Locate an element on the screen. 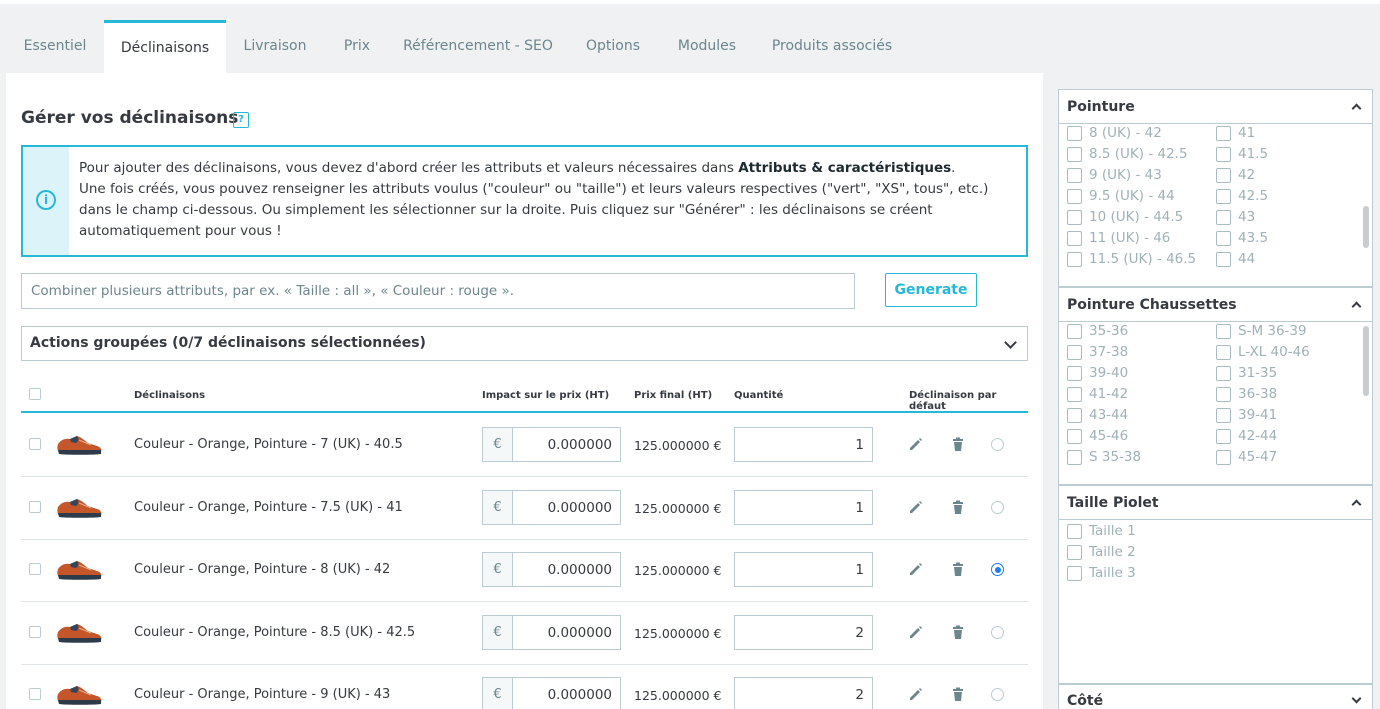 Image resolution: width=1380 pixels, height=709 pixels. help-icon: ? is located at coordinates (241, 120).